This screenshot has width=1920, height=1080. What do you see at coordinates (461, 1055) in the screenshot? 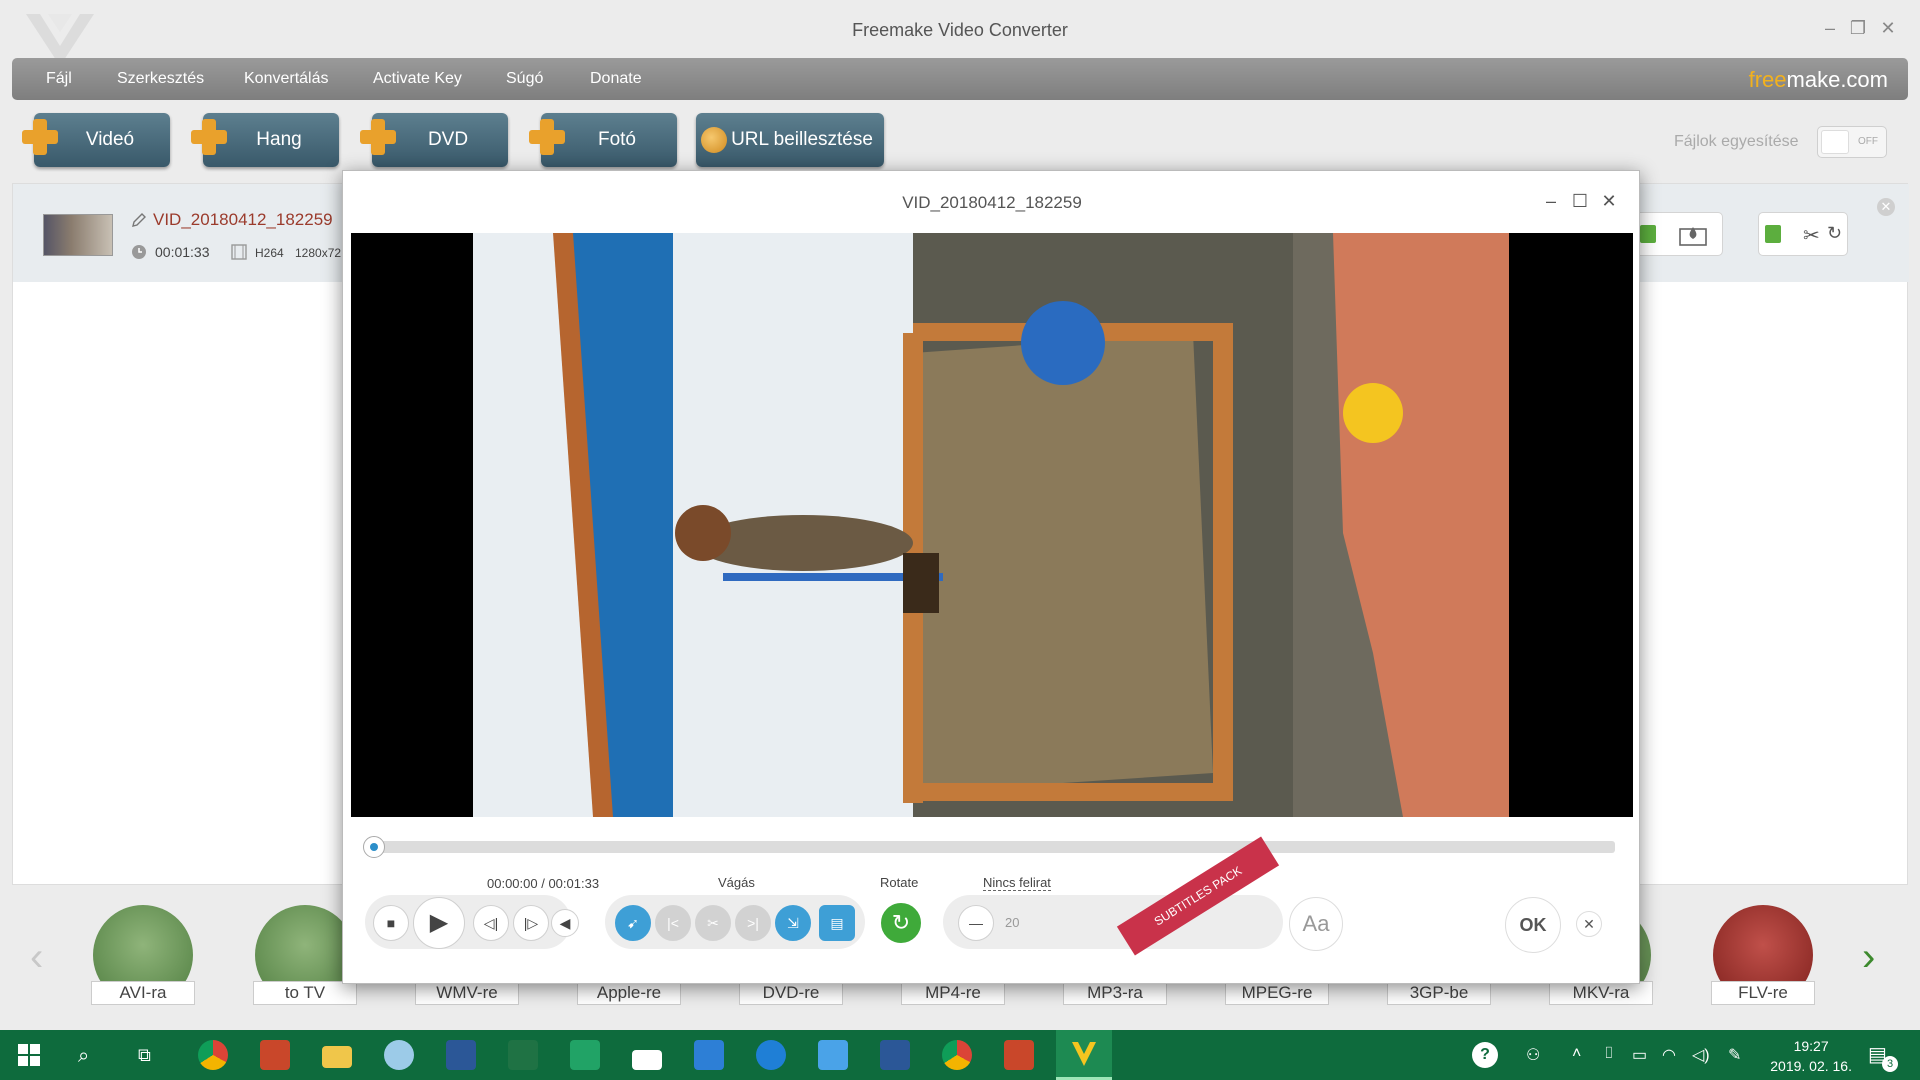
I see `word-icon` at bounding box center [461, 1055].